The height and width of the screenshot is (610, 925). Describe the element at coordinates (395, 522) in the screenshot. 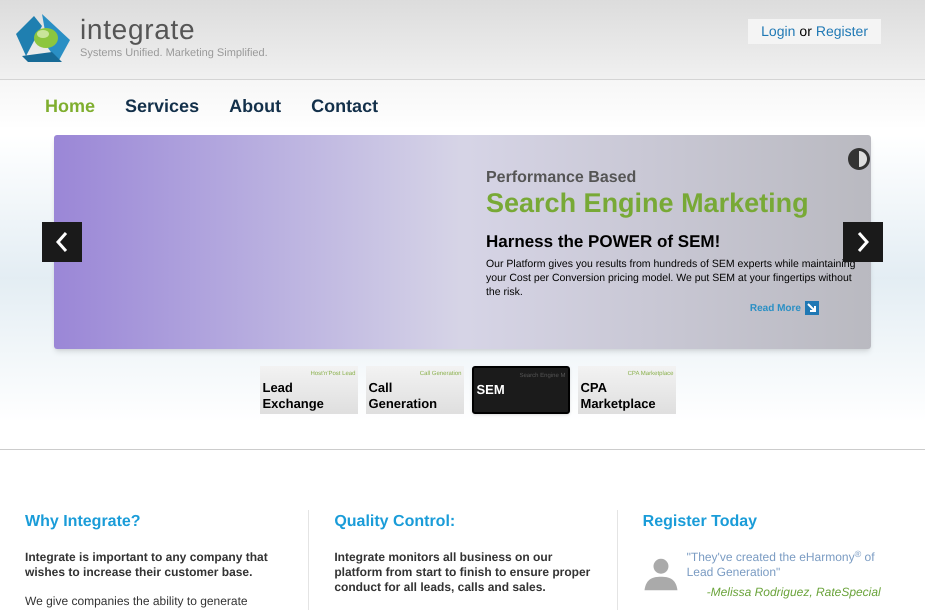

I see `column-heading: Quality Control:` at that location.